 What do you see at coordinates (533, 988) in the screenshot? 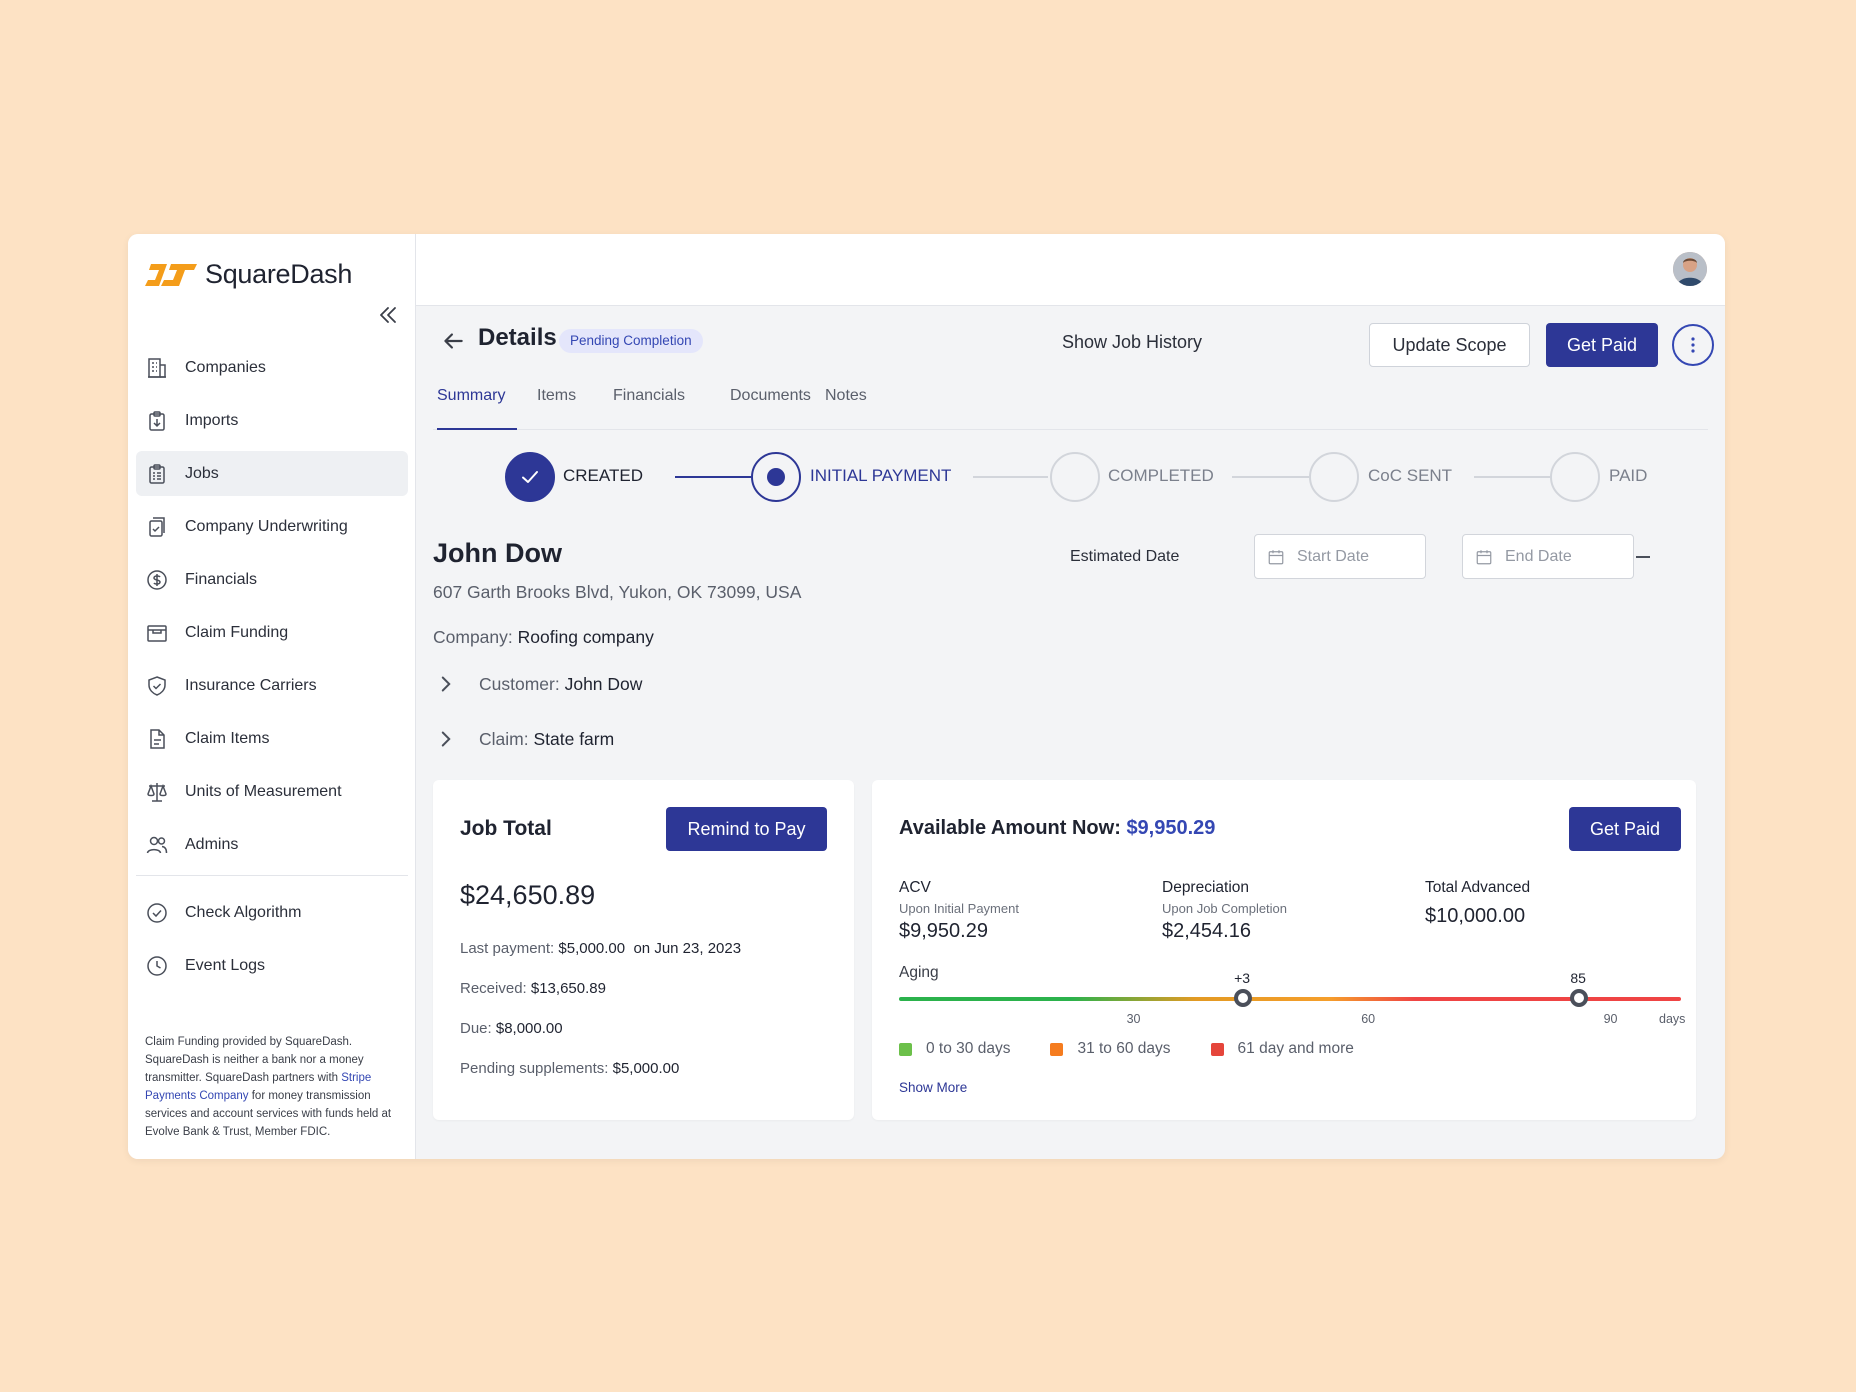
I see `received-row: Received: $13,650.89` at bounding box center [533, 988].